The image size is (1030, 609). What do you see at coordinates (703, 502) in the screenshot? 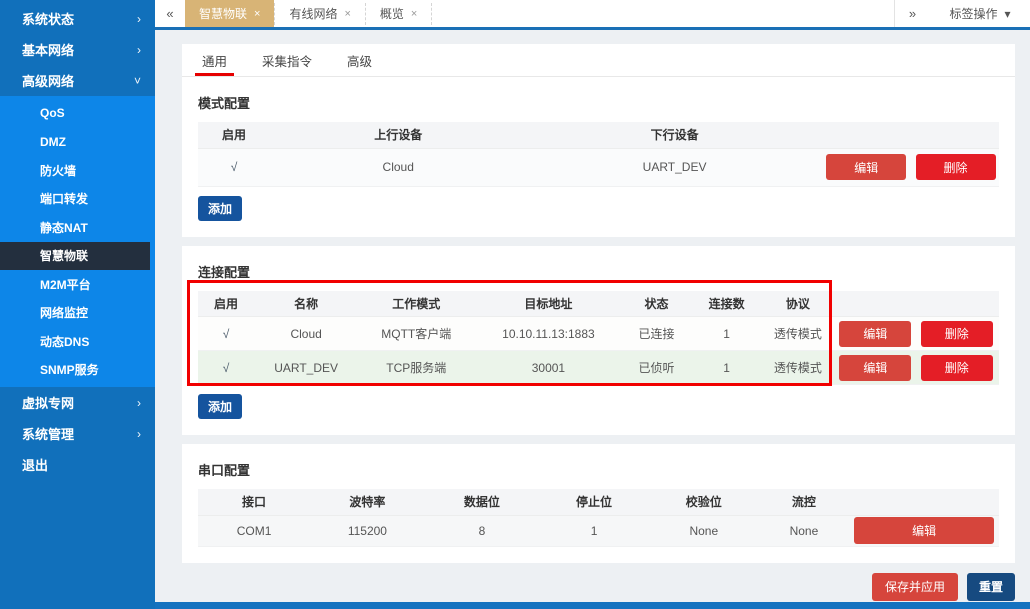
I see `column-header-parity: 校验位` at bounding box center [703, 502].